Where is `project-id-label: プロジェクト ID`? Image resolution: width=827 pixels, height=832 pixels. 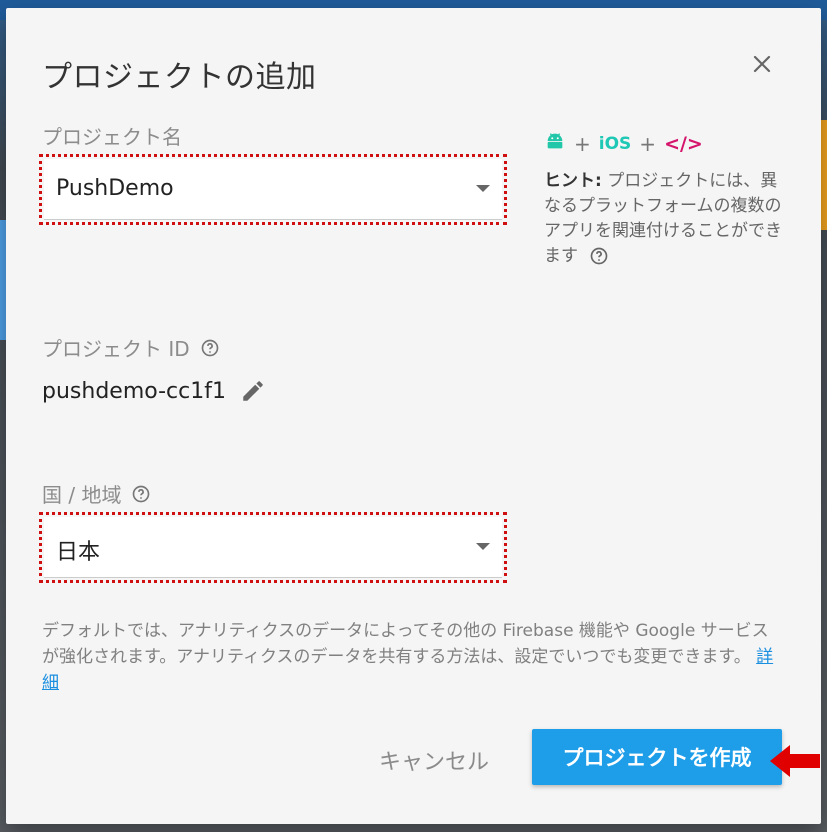 project-id-label: プロジェクト ID is located at coordinates (116, 349).